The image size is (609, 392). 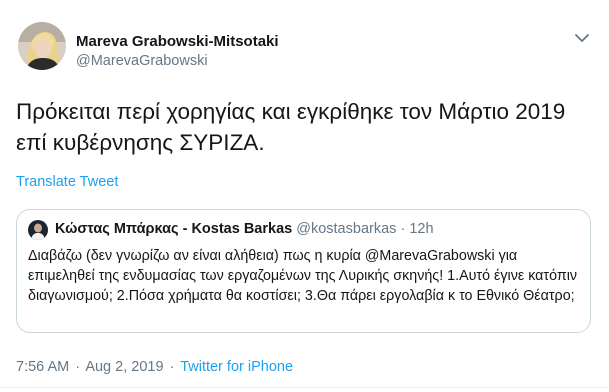 What do you see at coordinates (346, 229) in the screenshot?
I see `quoted-author-handle: @kostasbarkas` at bounding box center [346, 229].